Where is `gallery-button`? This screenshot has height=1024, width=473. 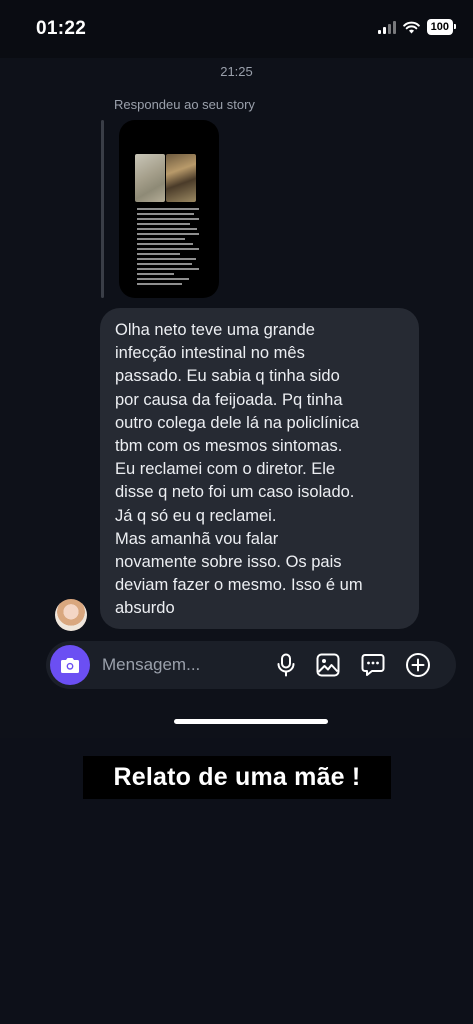
gallery-button is located at coordinates (328, 665).